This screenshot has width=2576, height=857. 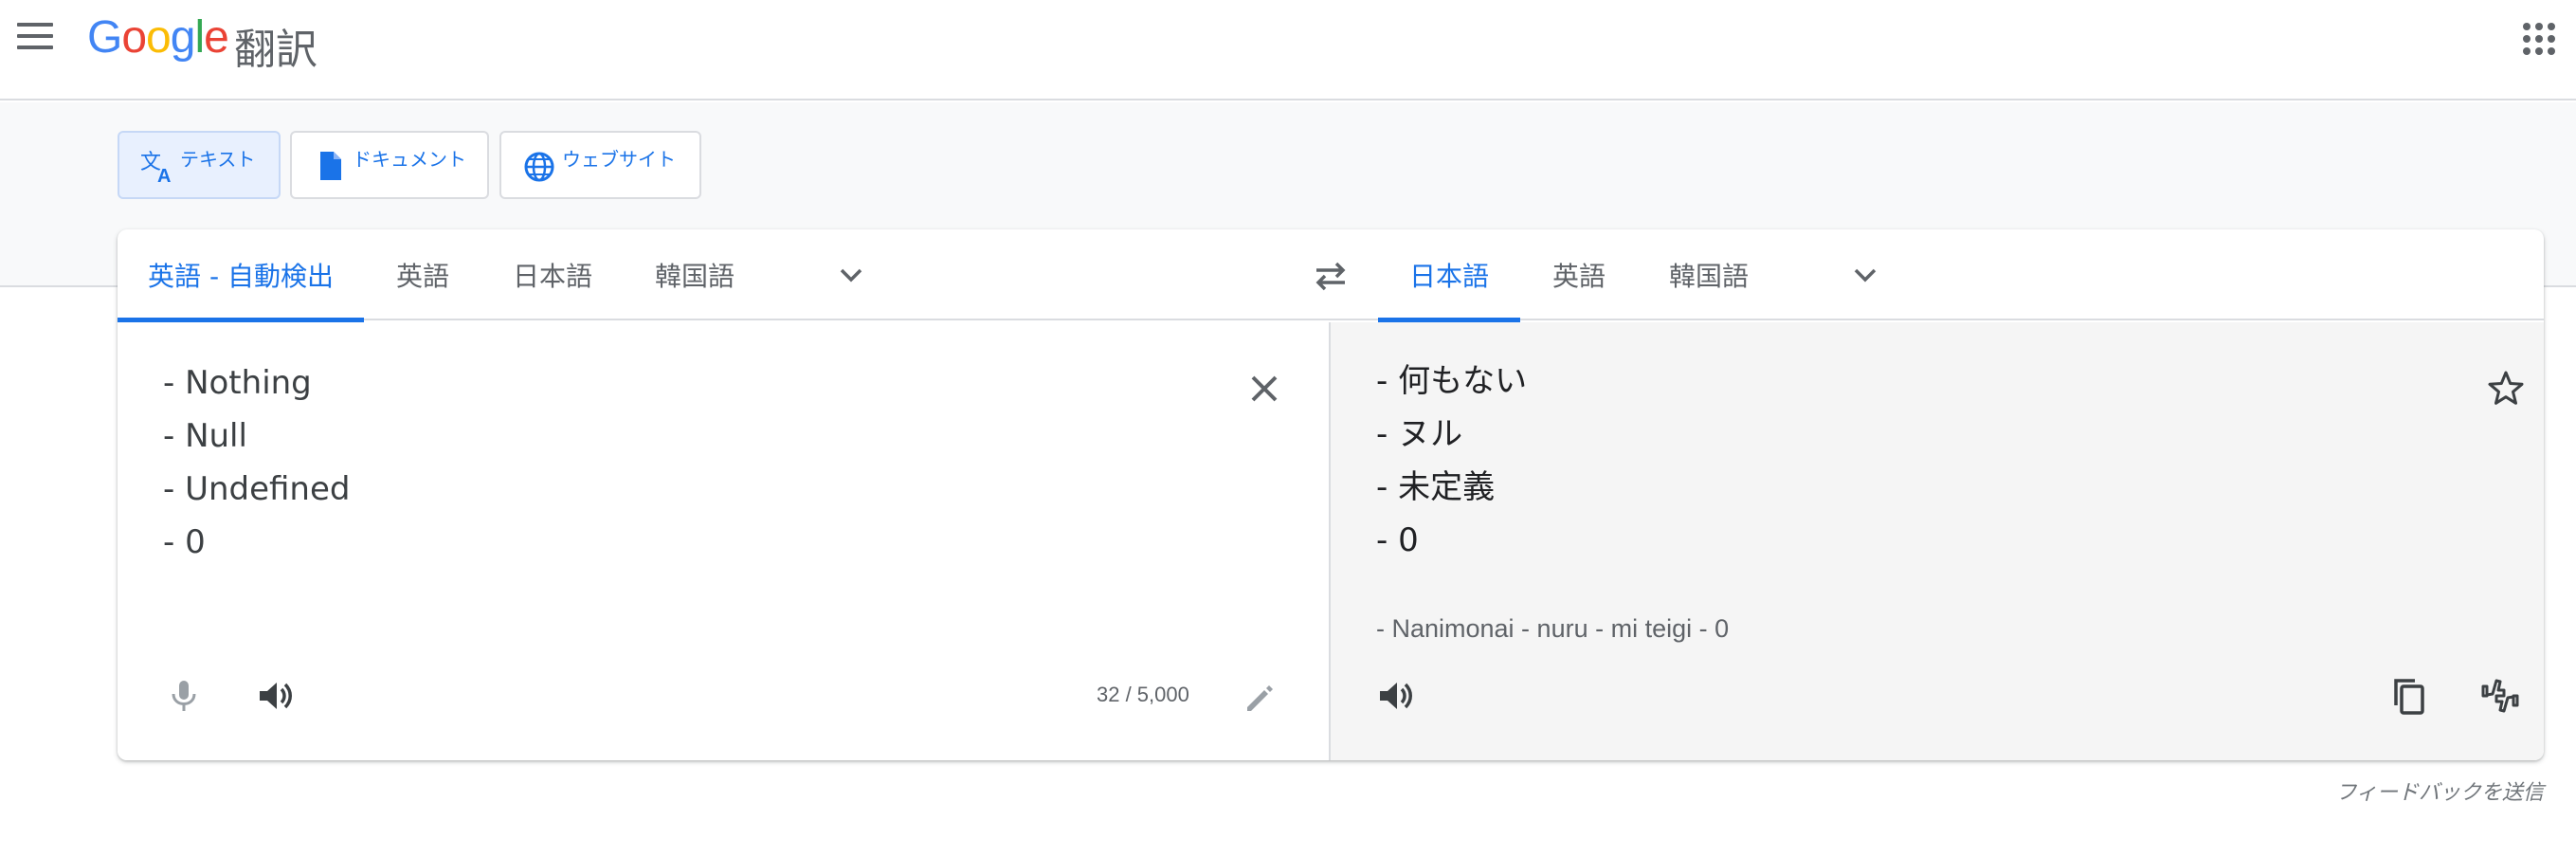 I want to click on clear-source-icon, so click(x=1264, y=389).